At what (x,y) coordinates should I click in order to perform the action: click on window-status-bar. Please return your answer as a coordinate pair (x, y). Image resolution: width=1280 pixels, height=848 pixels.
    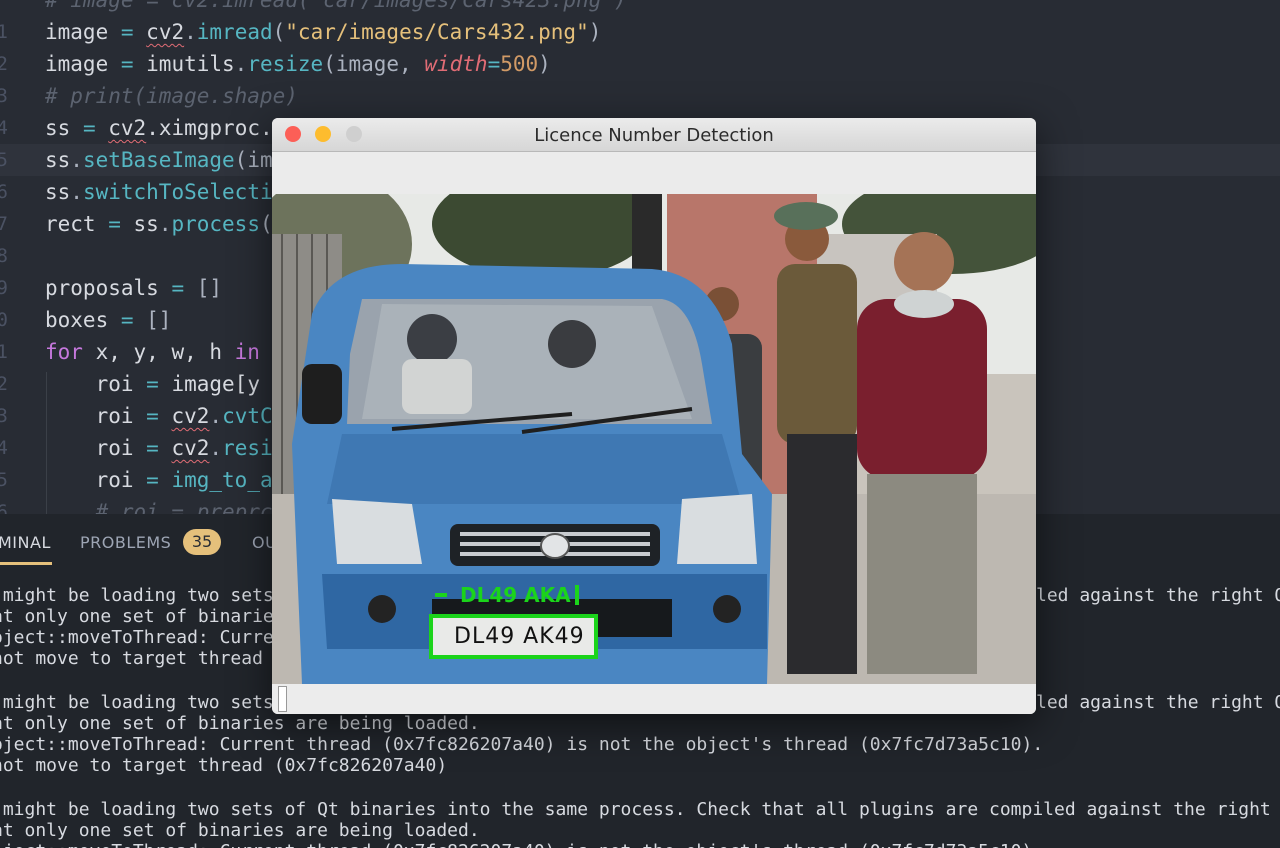
    Looking at the image, I should click on (654, 699).